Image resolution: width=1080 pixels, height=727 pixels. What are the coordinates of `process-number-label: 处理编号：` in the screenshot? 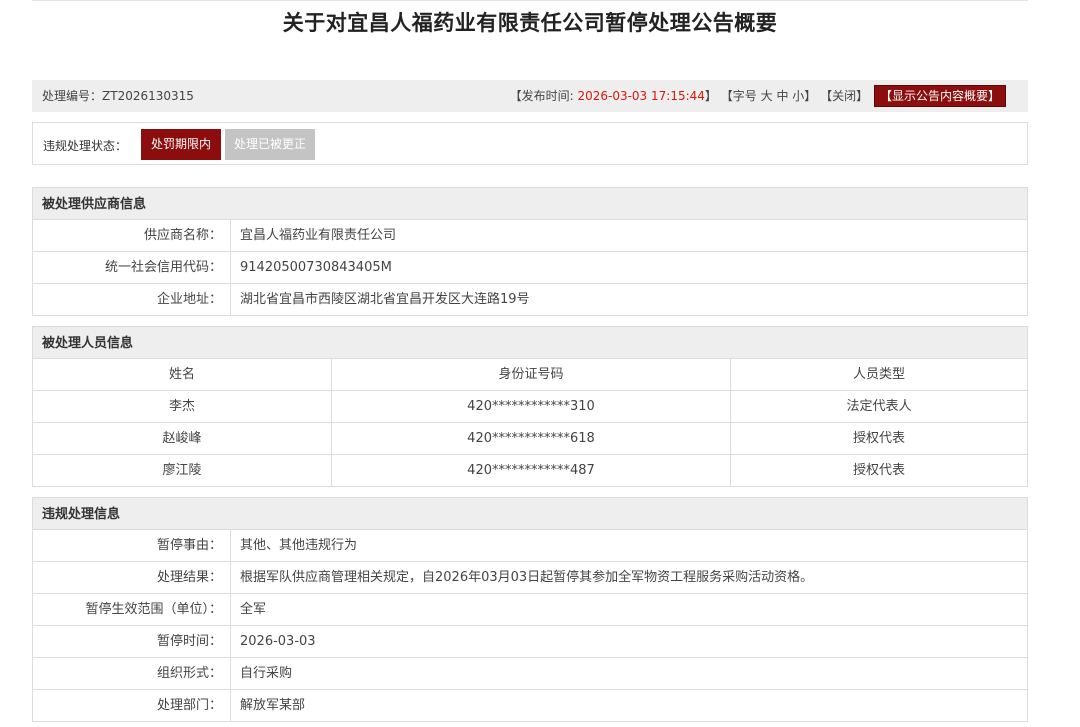 It's located at (72, 96).